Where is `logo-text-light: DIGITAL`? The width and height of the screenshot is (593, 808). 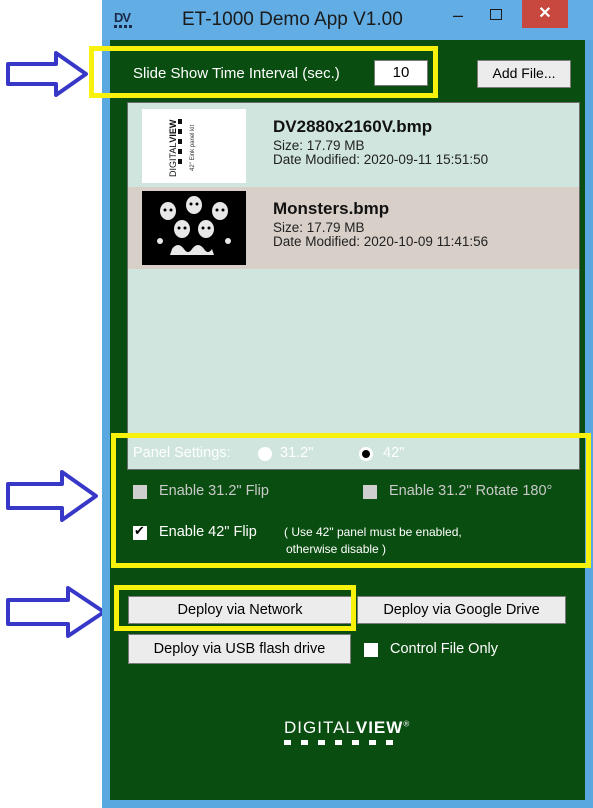
logo-text-light: DIGITAL is located at coordinates (320, 727).